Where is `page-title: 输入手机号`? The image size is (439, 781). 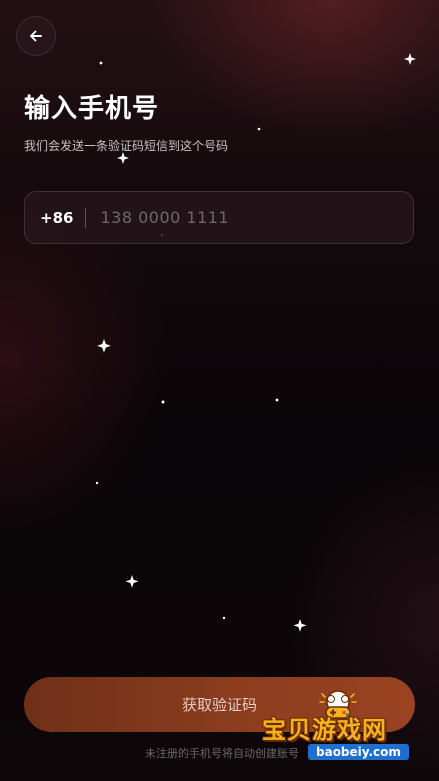 page-title: 输入手机号 is located at coordinates (92, 109).